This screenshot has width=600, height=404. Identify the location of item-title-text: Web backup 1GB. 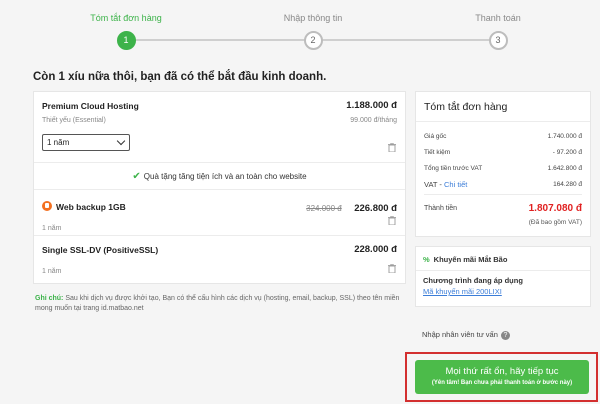
(91, 206).